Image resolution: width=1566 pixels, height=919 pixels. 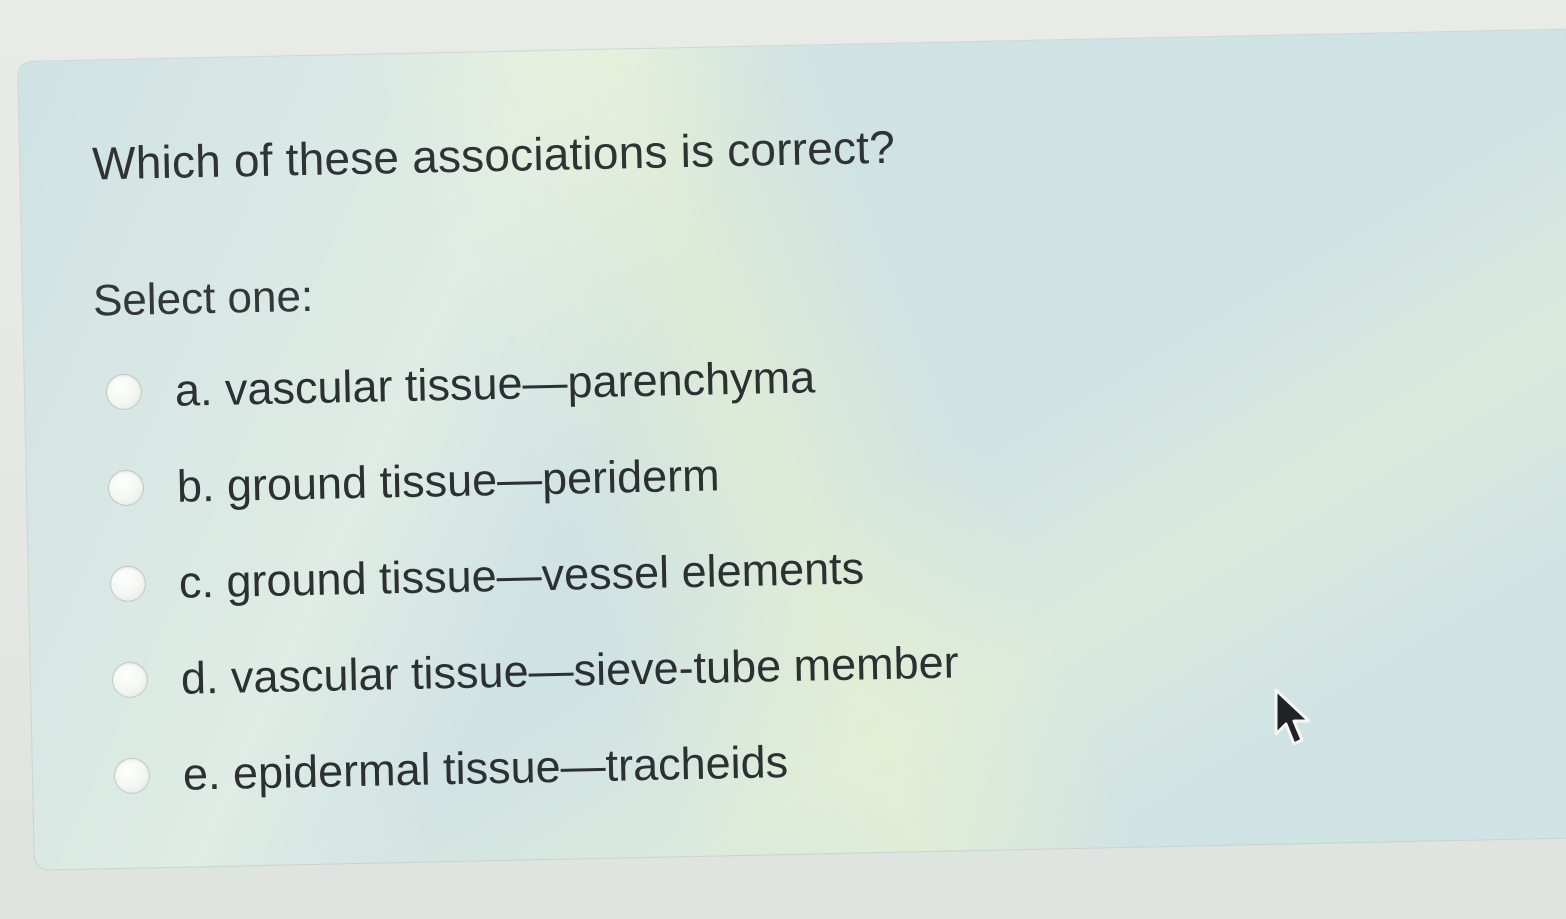 What do you see at coordinates (203, 298) in the screenshot?
I see `select-one-label: Select one:` at bounding box center [203, 298].